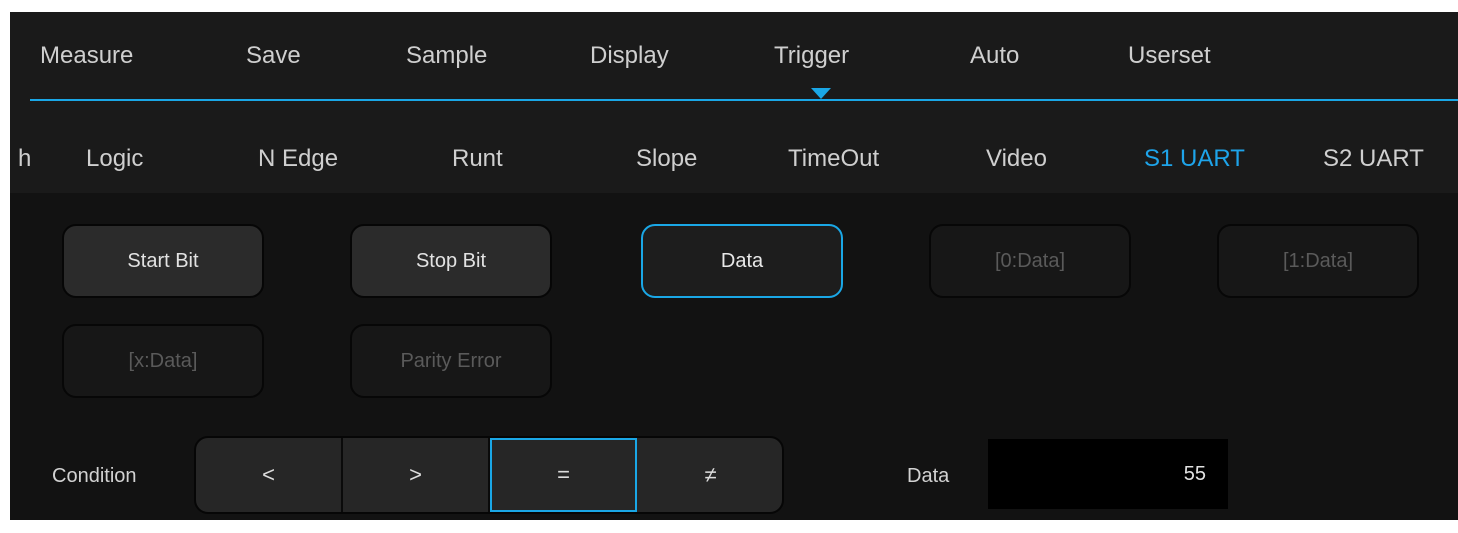 The width and height of the screenshot is (1458, 533). I want to click on tab-measure: Measure, so click(86, 56).